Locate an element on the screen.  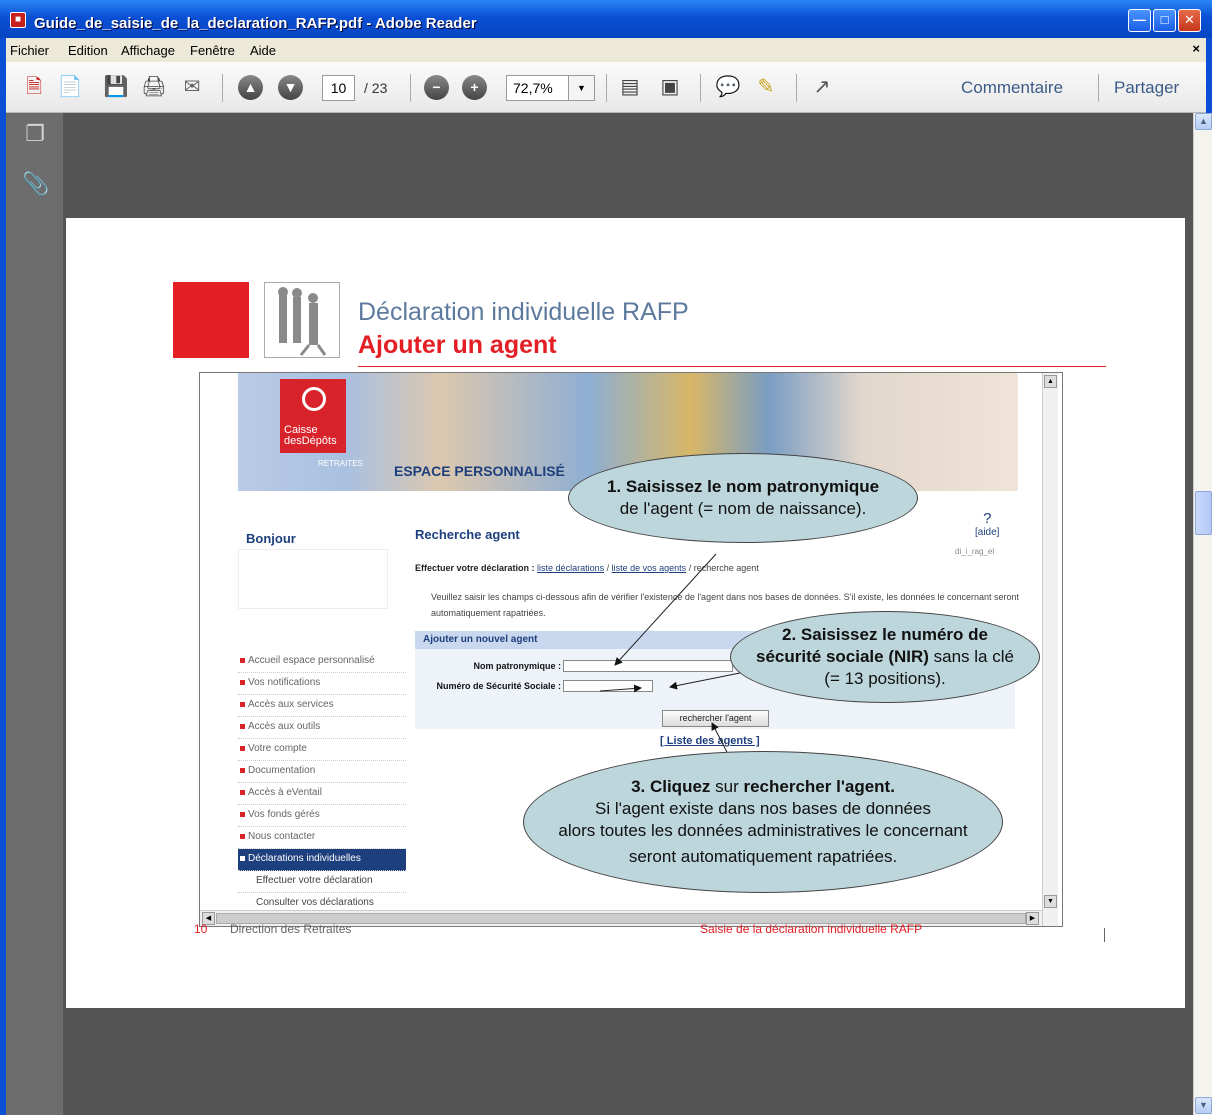
menu-affichage: Affichage is located at coordinates (148, 50).